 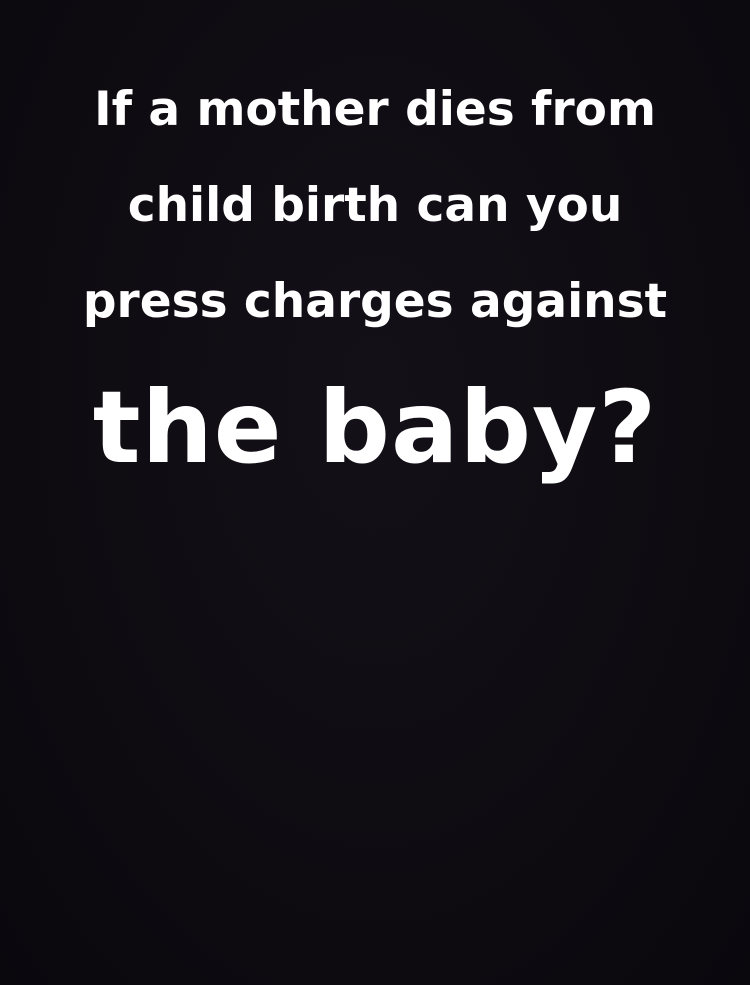 I want to click on caption-line-2: child birth can you, so click(x=375, y=205).